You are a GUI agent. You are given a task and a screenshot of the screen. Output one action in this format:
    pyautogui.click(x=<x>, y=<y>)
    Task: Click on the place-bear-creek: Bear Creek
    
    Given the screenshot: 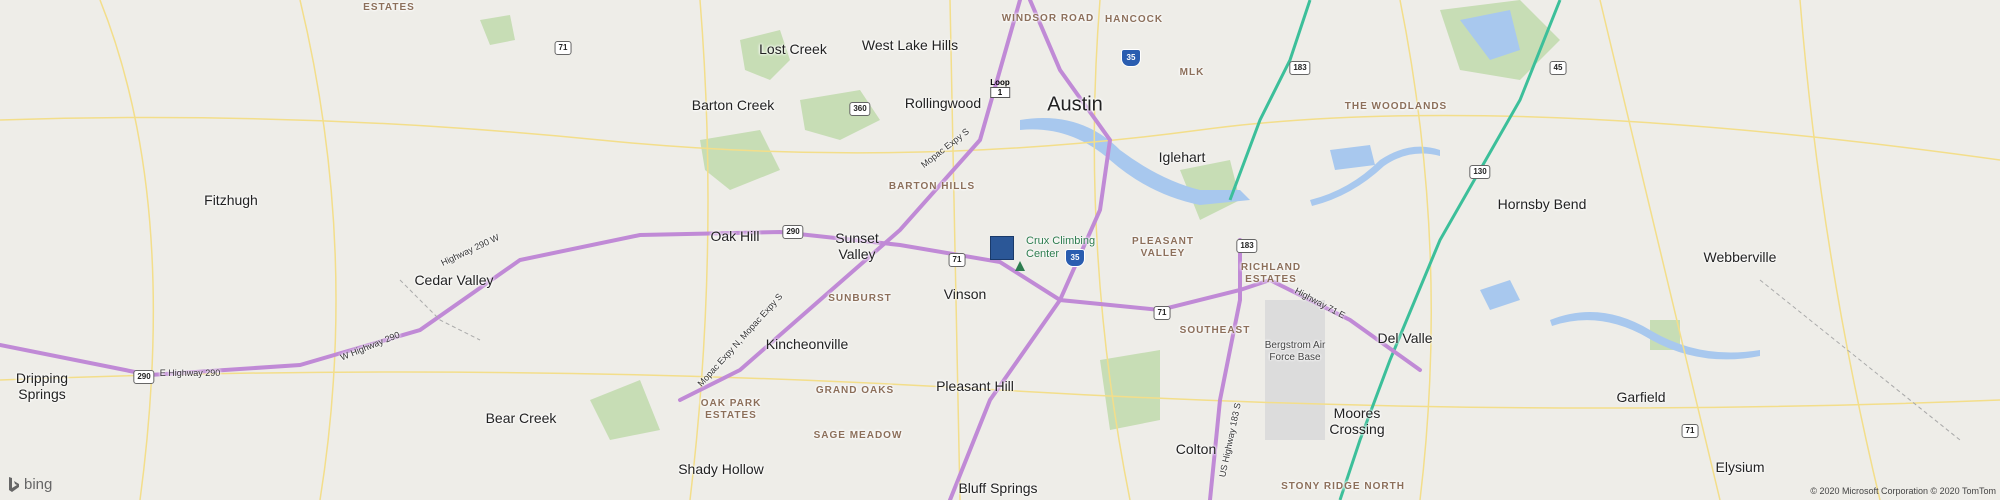 What is the action you would take?
    pyautogui.click(x=521, y=418)
    